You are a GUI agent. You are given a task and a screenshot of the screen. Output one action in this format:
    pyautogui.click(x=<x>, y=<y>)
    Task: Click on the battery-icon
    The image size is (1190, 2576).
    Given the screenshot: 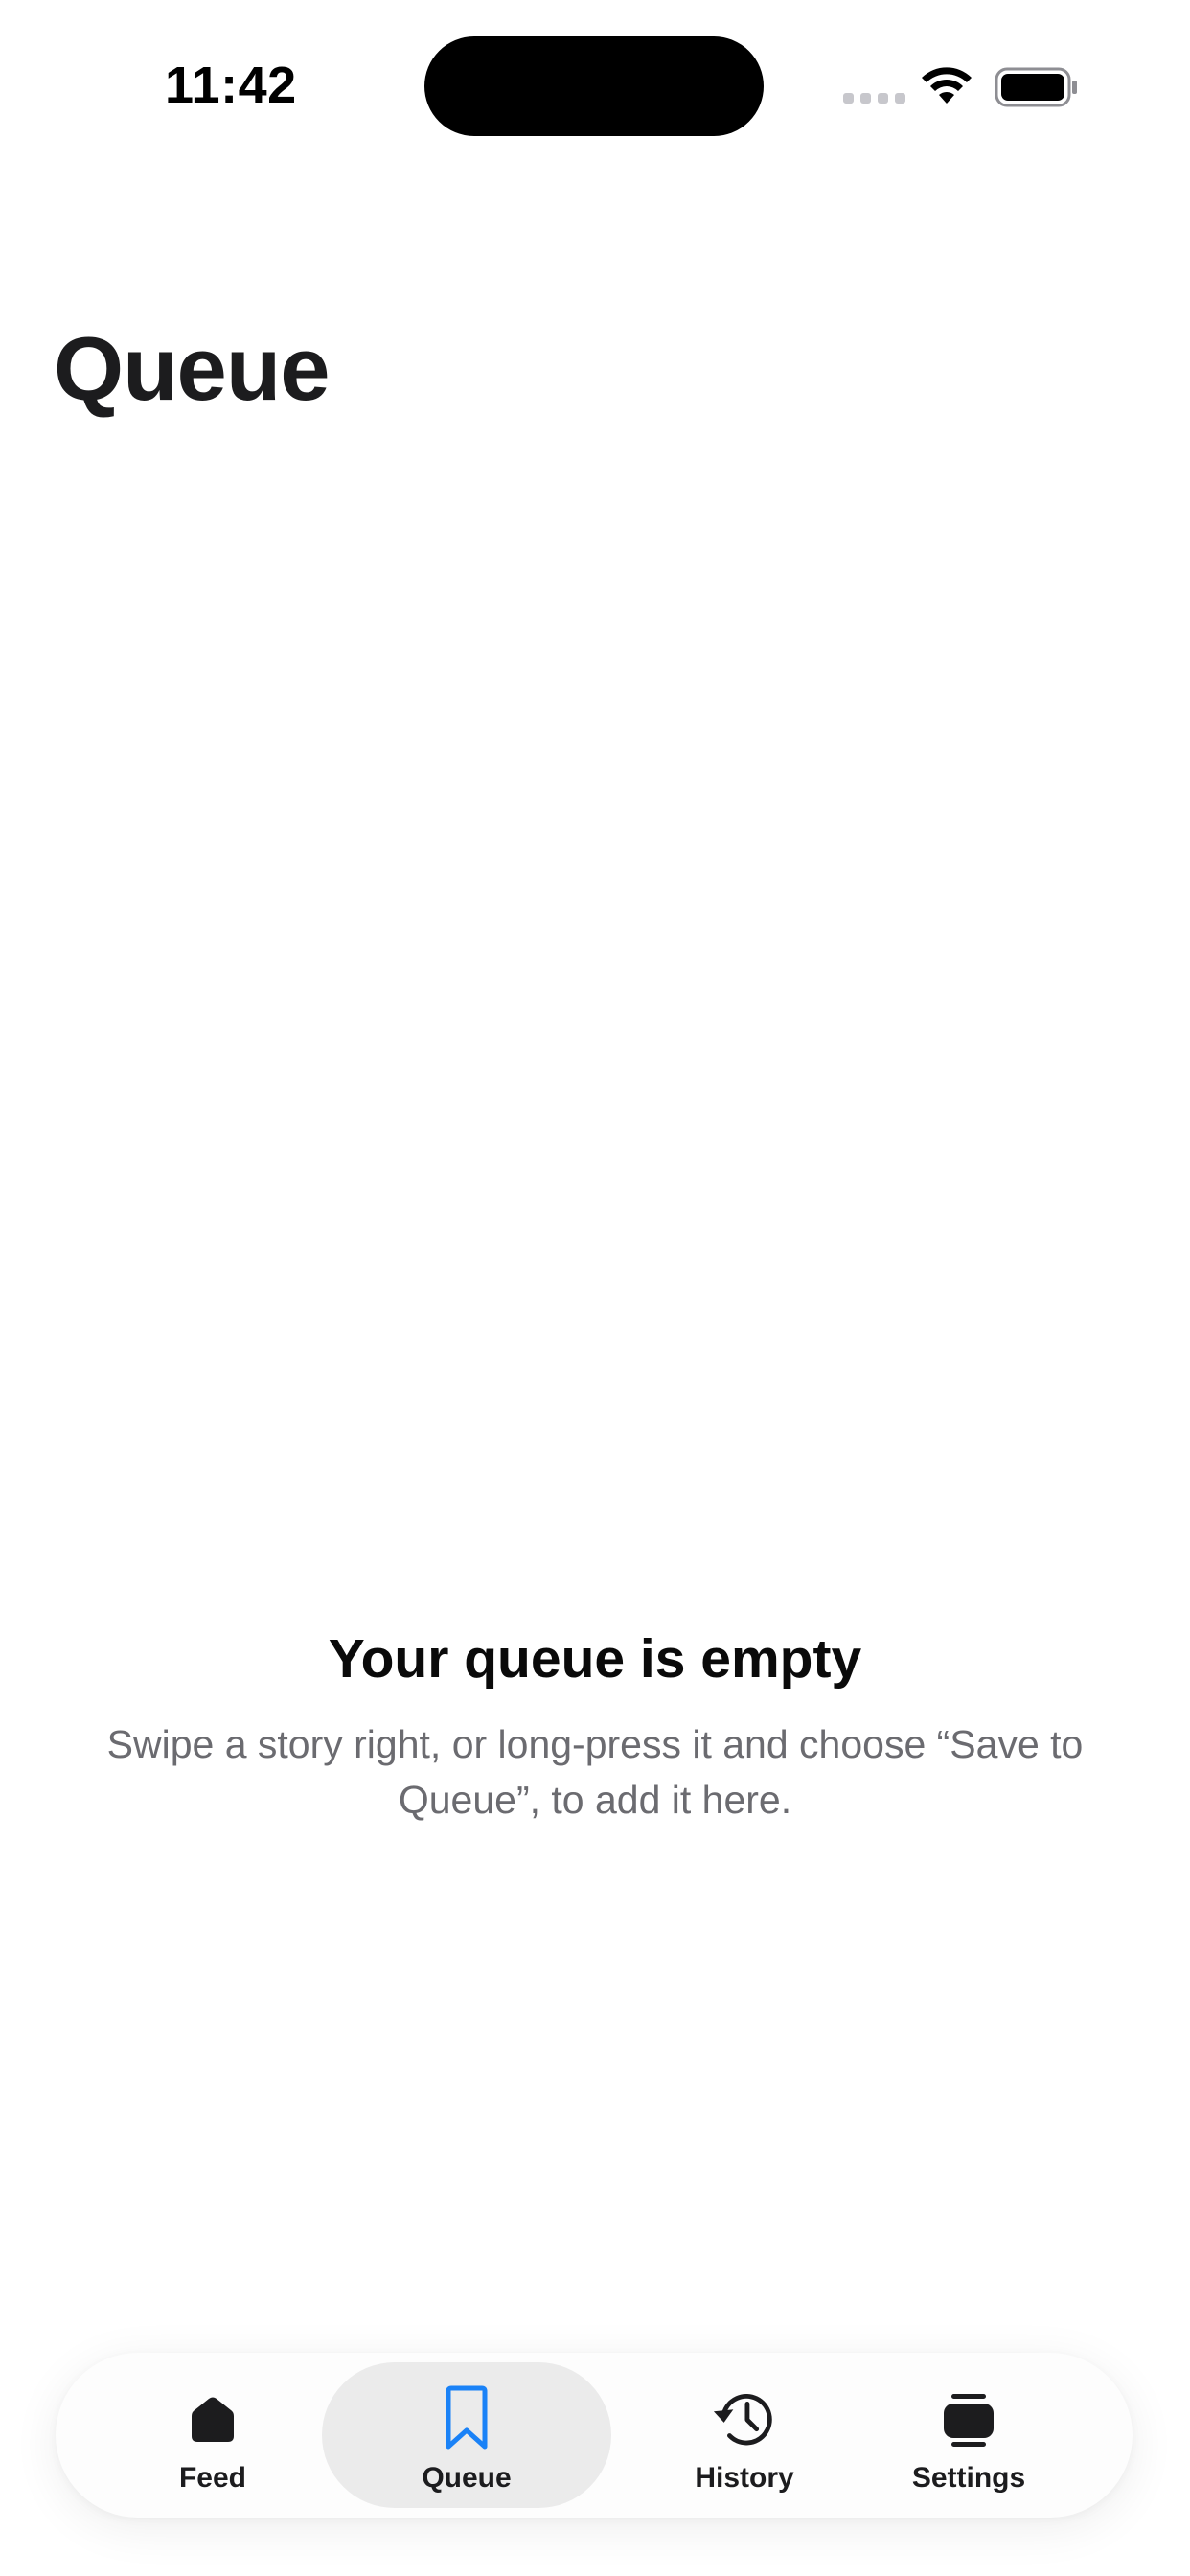 What is the action you would take?
    pyautogui.click(x=1036, y=87)
    